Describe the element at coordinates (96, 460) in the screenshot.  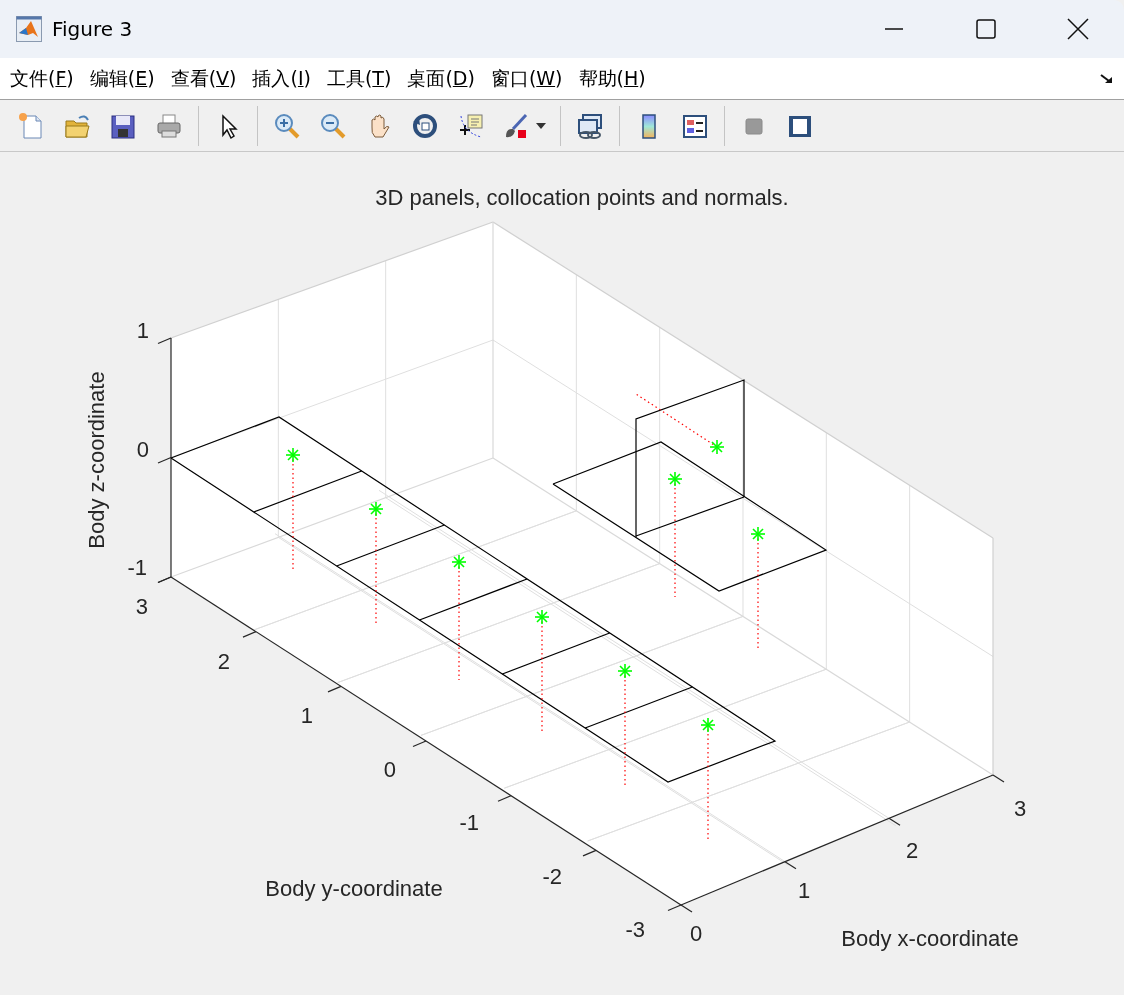
I see `axis-label: Body z-coordinate` at that location.